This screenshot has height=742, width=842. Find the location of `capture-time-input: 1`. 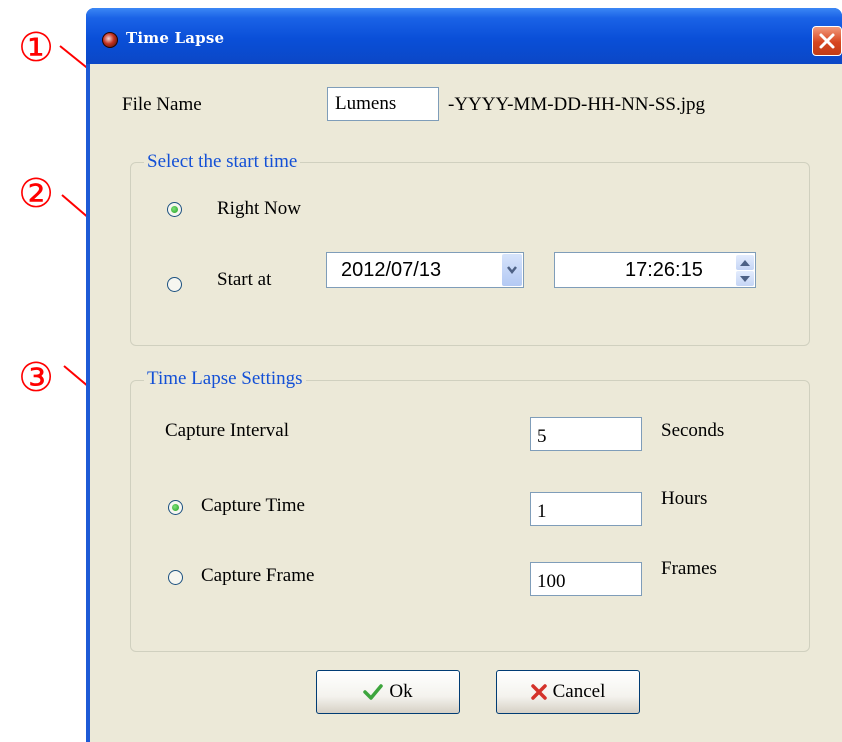

capture-time-input: 1 is located at coordinates (586, 509).